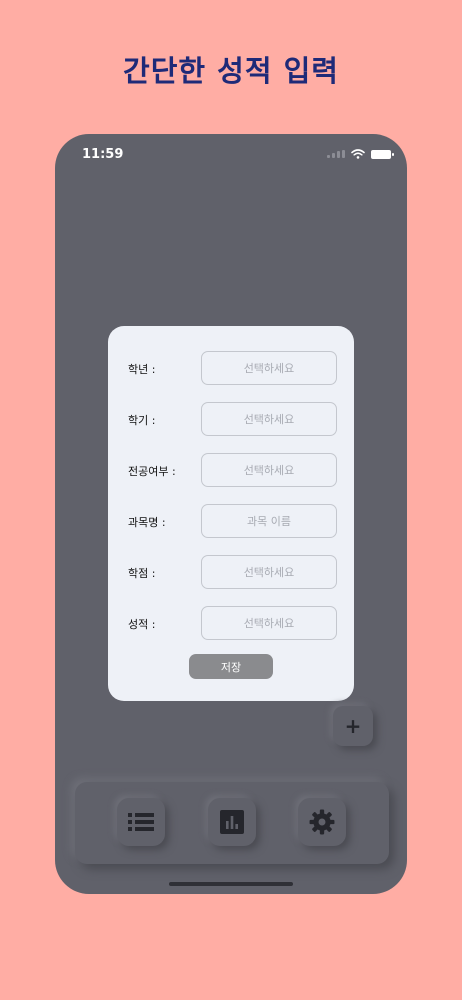 The width and height of the screenshot is (462, 1000). I want to click on form-row-subject: 과목명 : 과목 이름, so click(231, 521).